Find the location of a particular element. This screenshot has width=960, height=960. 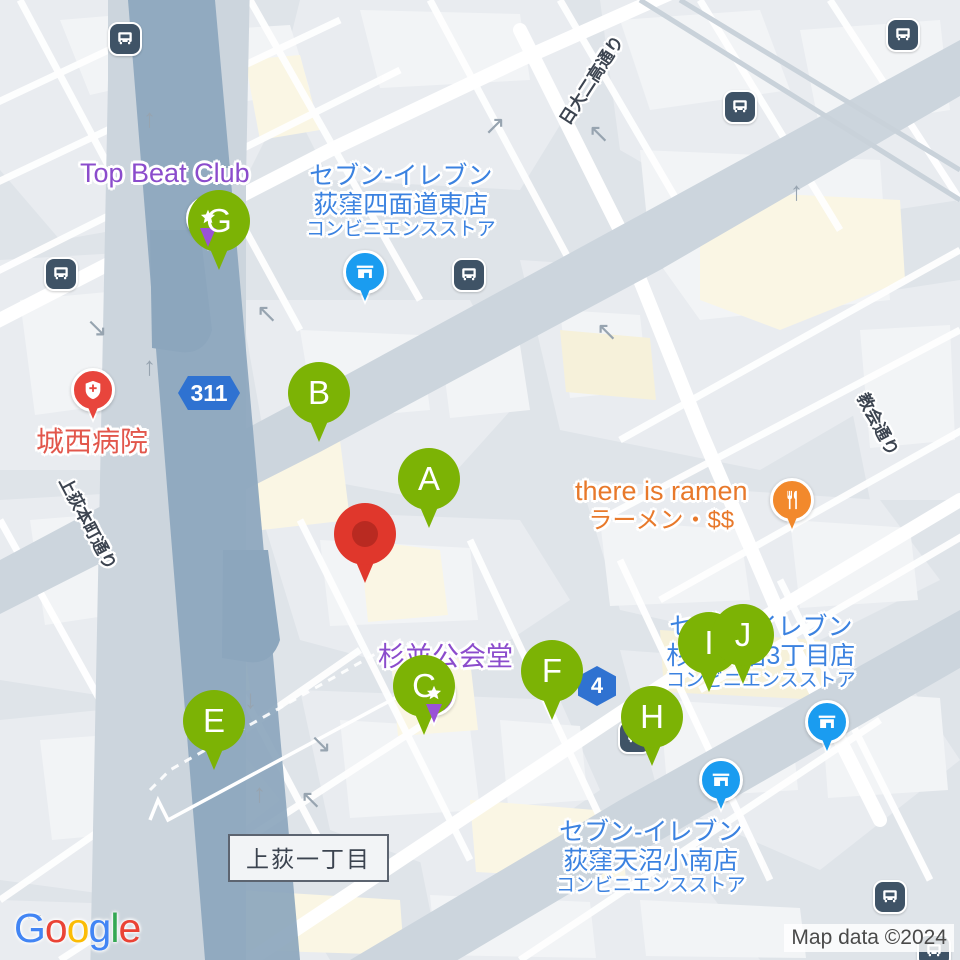

restaurant-icon is located at coordinates (792, 500).